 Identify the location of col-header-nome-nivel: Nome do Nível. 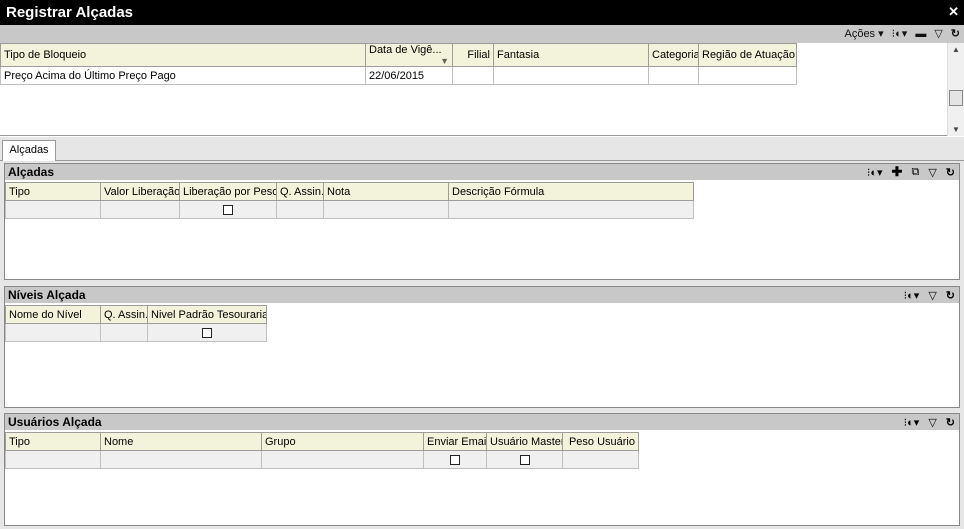
(53, 314).